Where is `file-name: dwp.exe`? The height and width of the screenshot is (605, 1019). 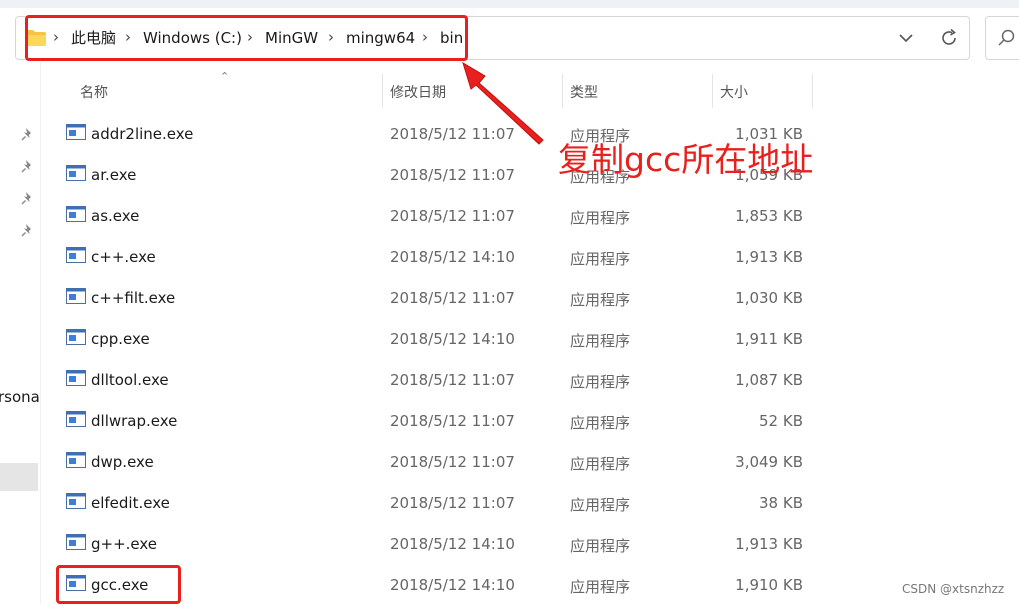
file-name: dwp.exe is located at coordinates (122, 462).